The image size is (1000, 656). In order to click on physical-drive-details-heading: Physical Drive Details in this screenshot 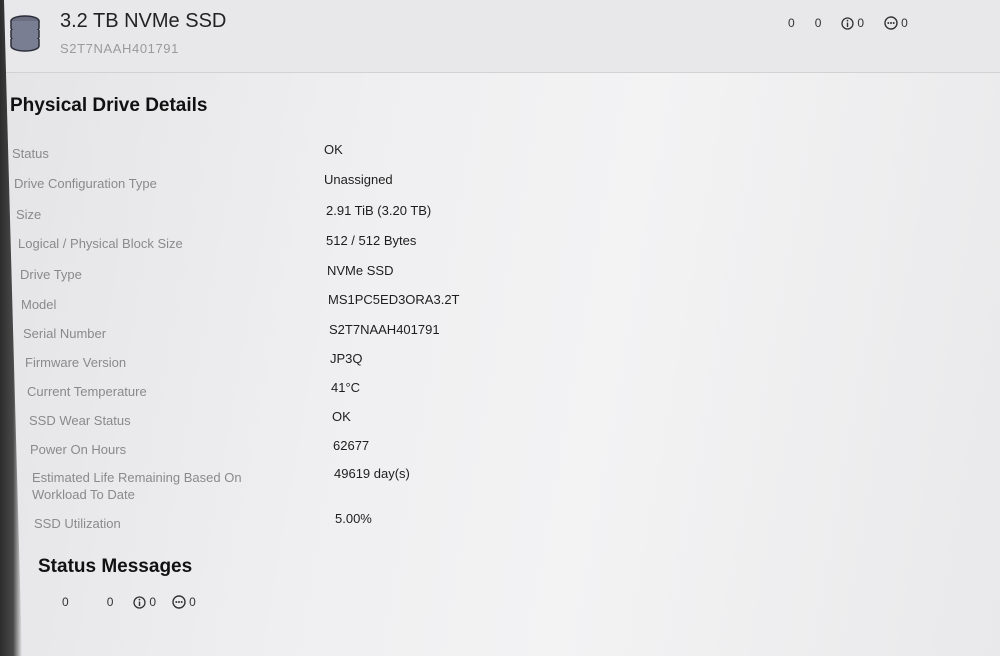, I will do `click(109, 105)`.